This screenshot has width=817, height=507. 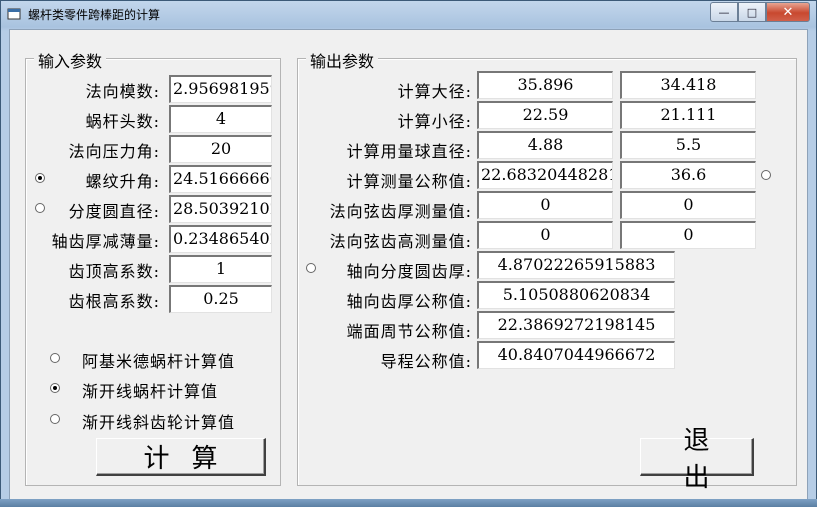 I want to click on close-icon: ✕, so click(x=788, y=12).